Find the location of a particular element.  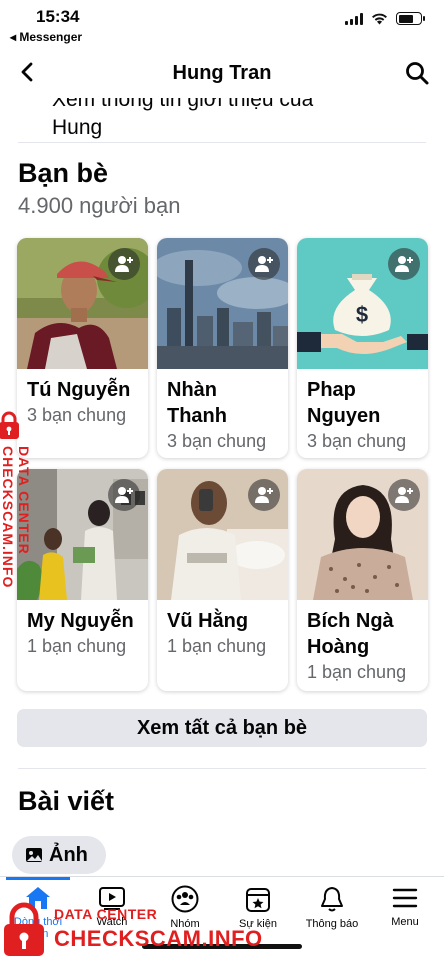

status-bar: 15:34 ◂ Messenger is located at coordinates (222, 24).